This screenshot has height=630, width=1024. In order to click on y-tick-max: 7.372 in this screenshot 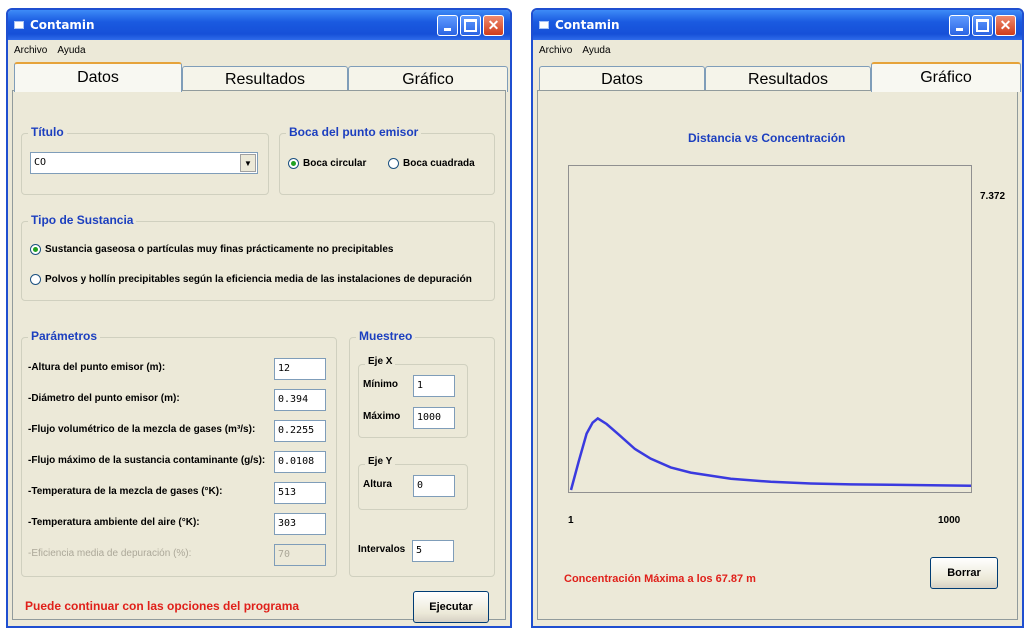, I will do `click(993, 196)`.